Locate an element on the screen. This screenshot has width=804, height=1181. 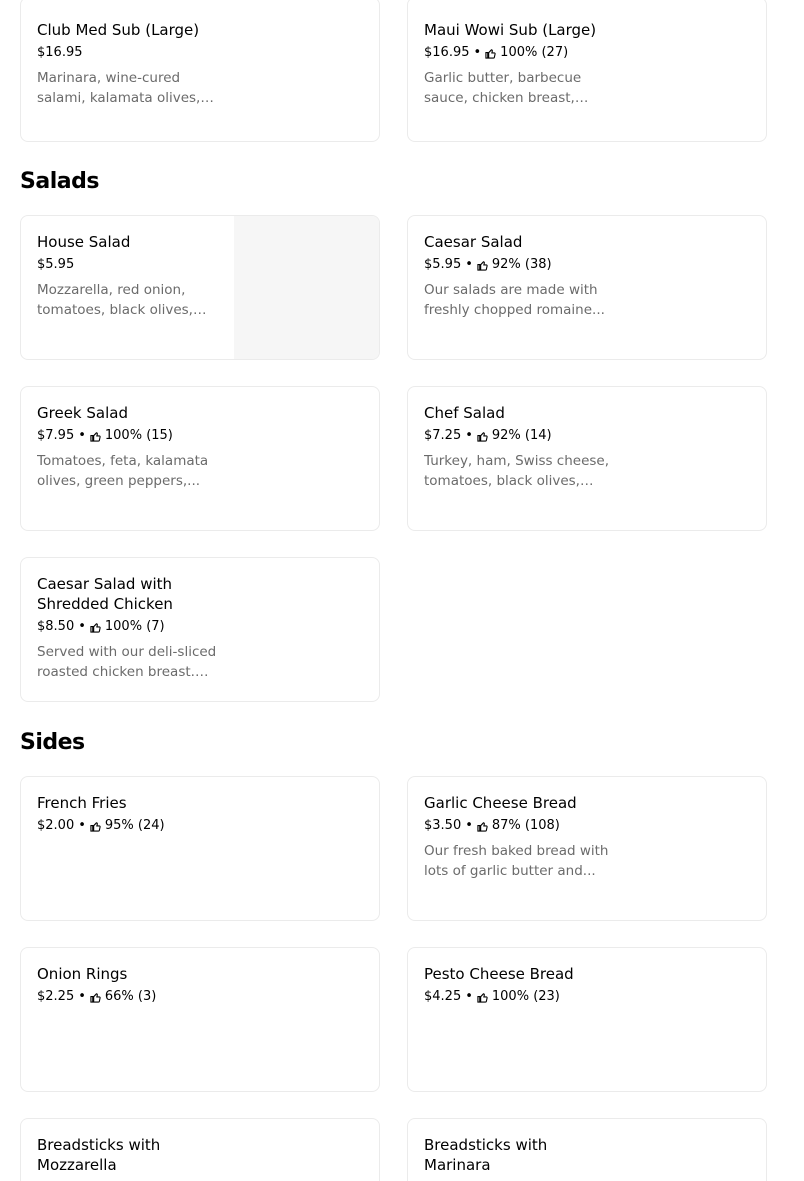
item-rating: 100% (15) is located at coordinates (138, 435).